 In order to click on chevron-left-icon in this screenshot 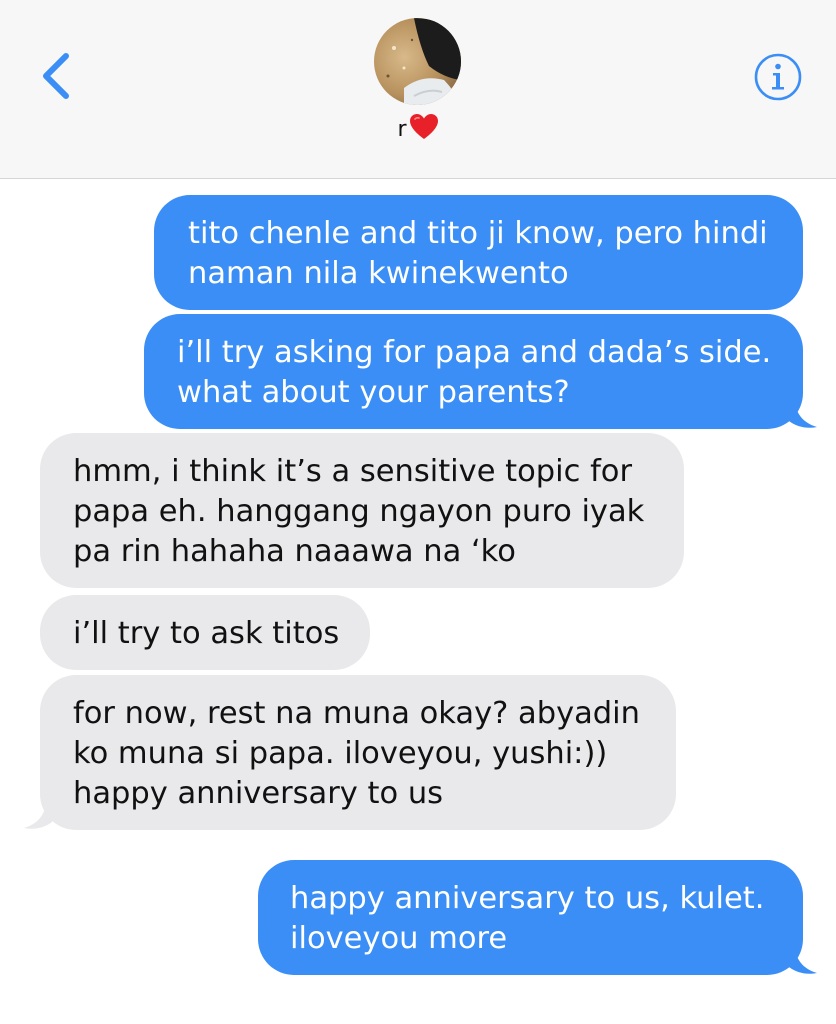, I will do `click(56, 76)`.